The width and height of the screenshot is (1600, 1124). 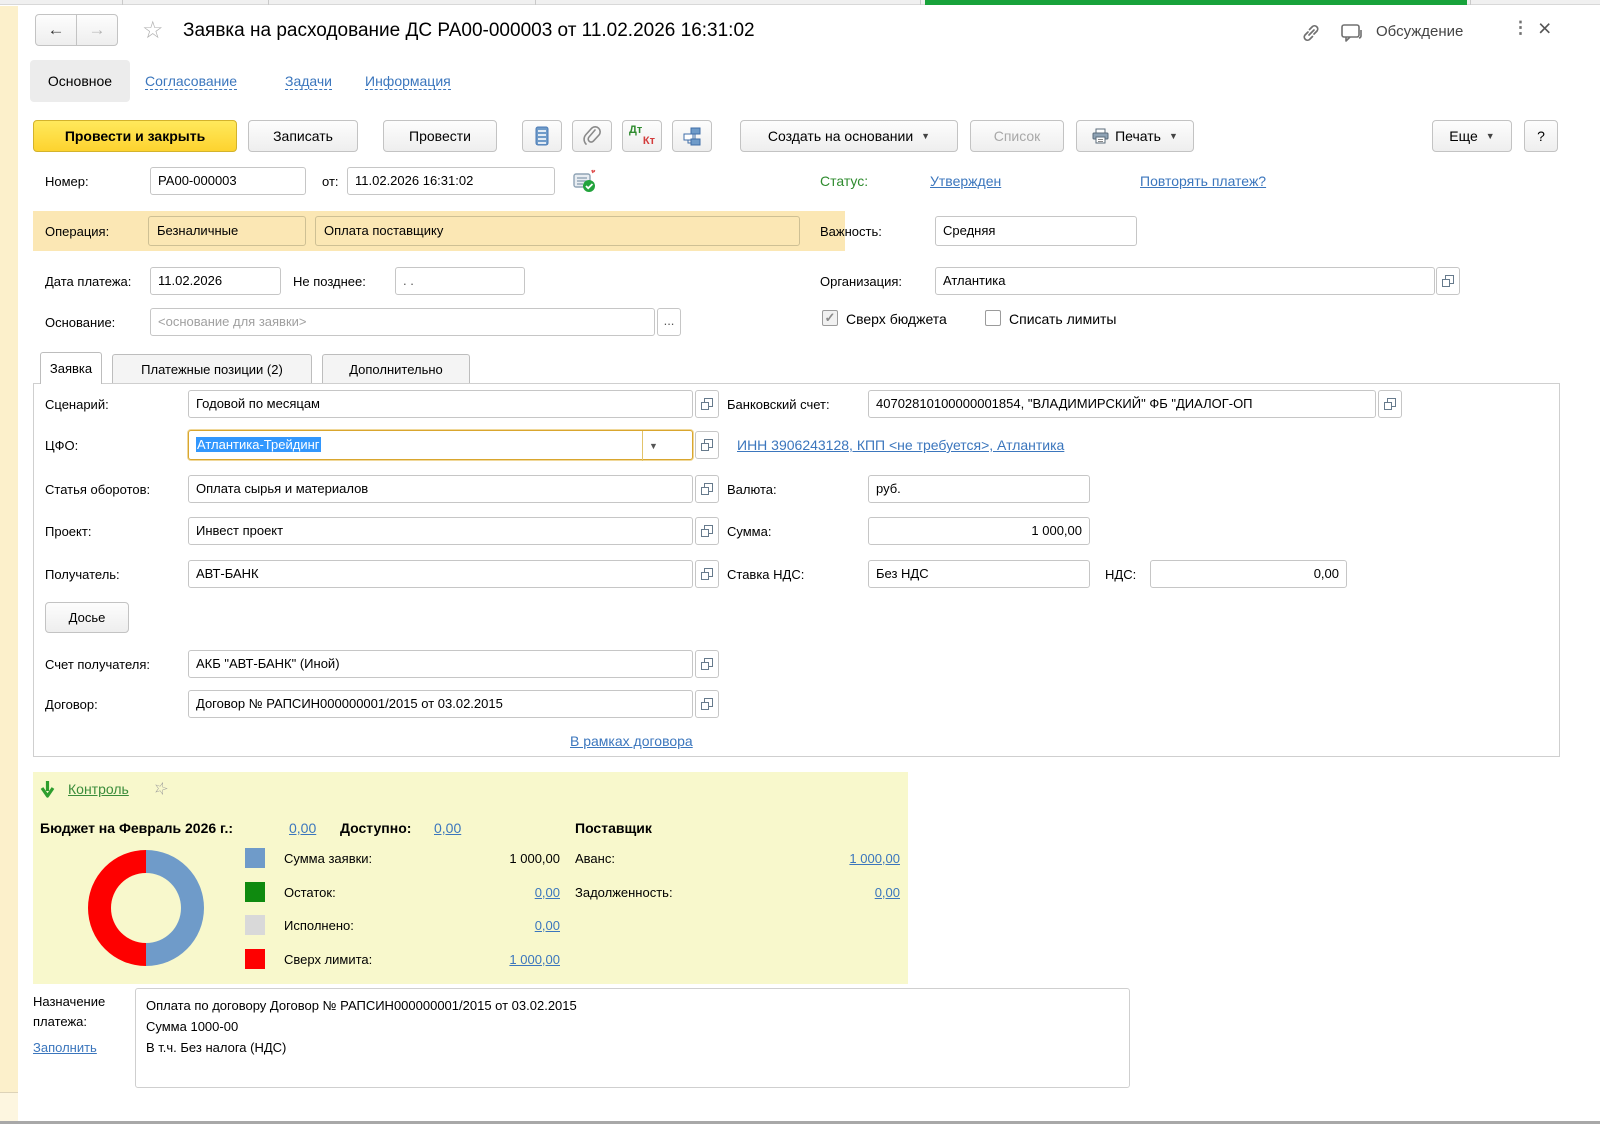 What do you see at coordinates (1541, 136) in the screenshot?
I see `help-button: ?` at bounding box center [1541, 136].